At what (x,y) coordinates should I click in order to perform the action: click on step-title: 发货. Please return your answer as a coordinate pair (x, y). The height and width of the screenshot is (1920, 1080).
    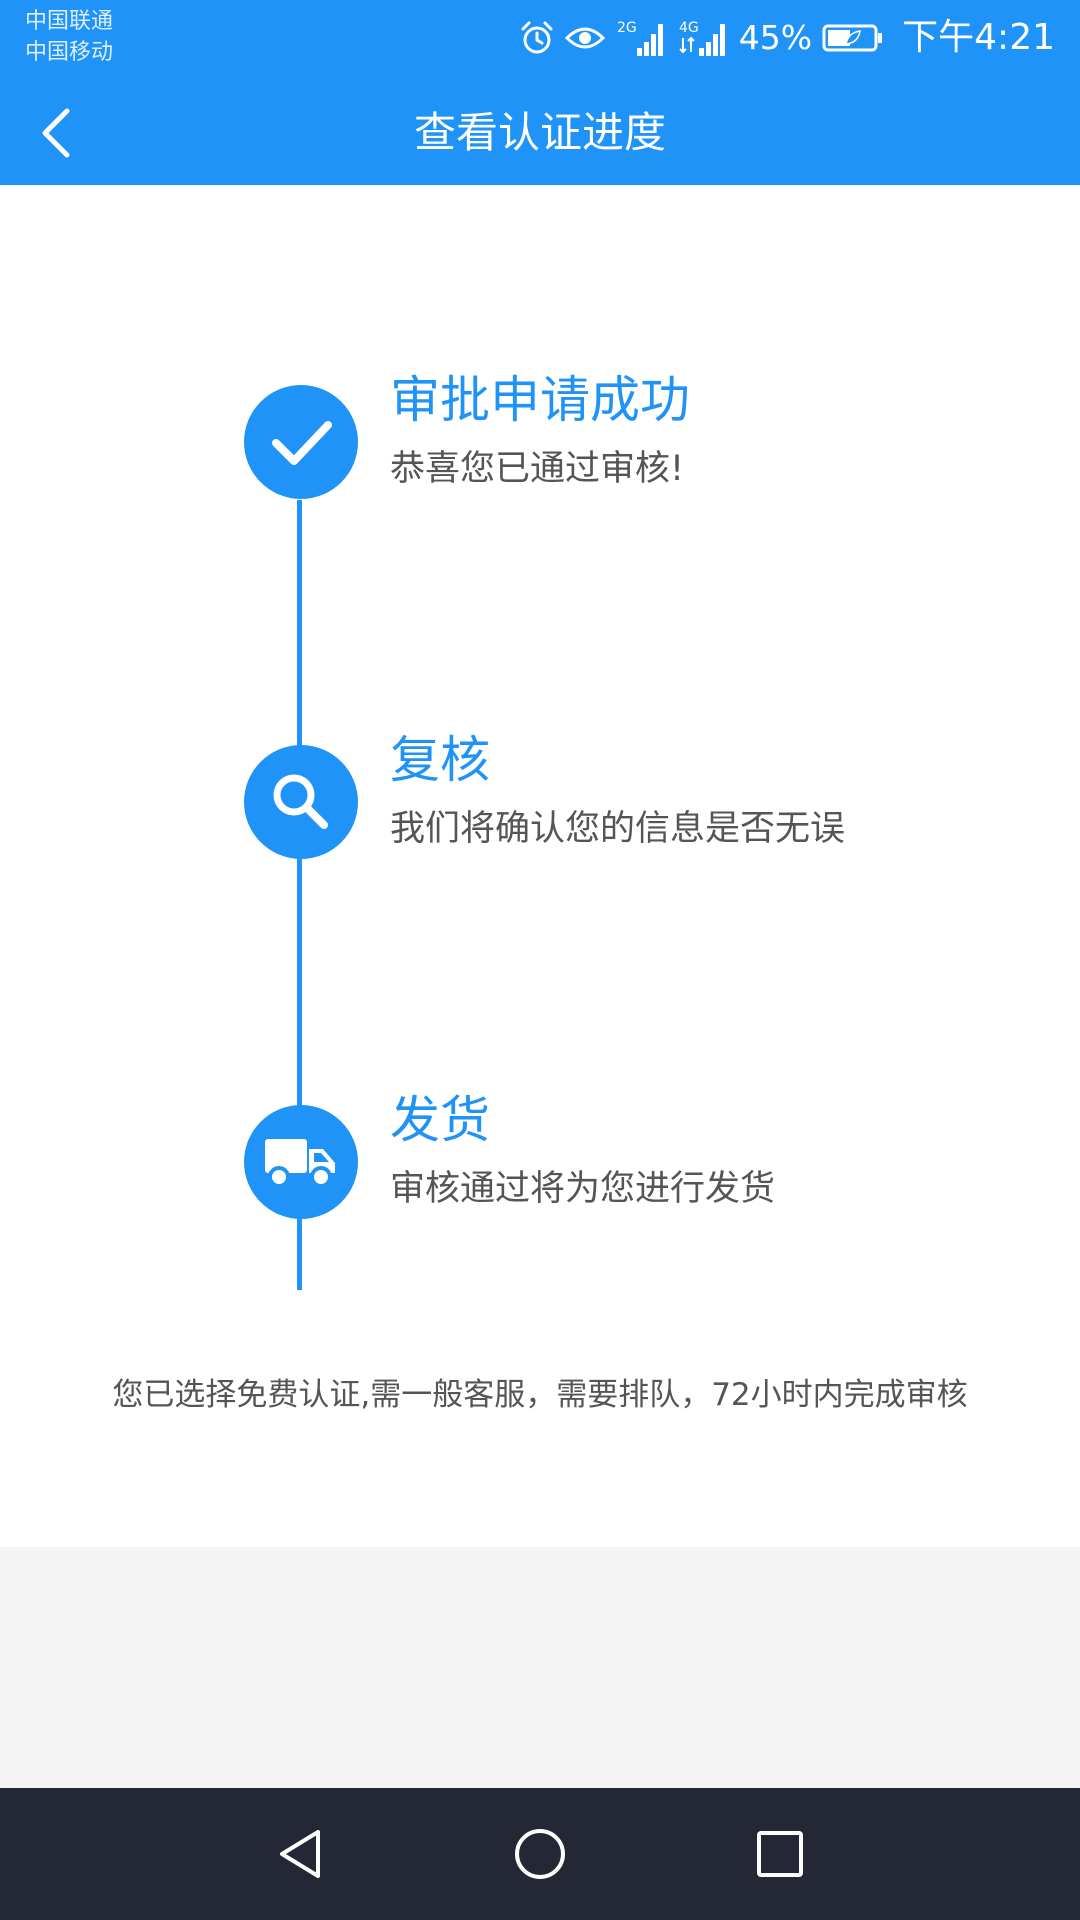
    Looking at the image, I should click on (440, 1120).